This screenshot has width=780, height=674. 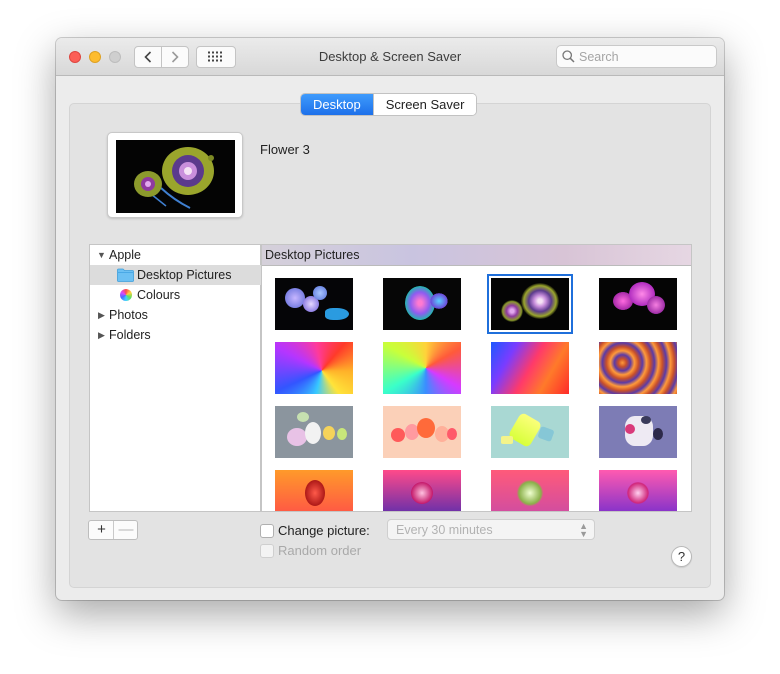 I want to click on title-bar: Desktop & Screen Saver Search, so click(x=390, y=57).